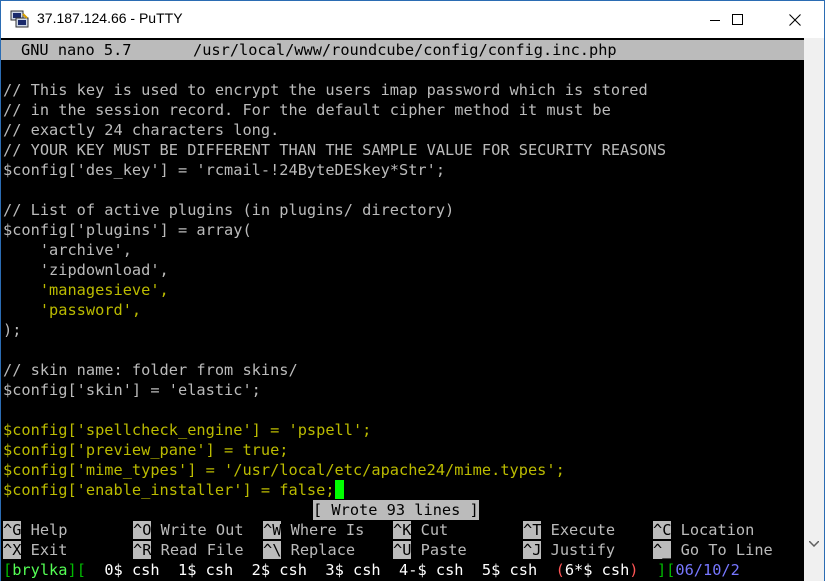 This screenshot has height=581, width=825. I want to click on code-line: // skin name: folder from skins/, so click(150, 370).